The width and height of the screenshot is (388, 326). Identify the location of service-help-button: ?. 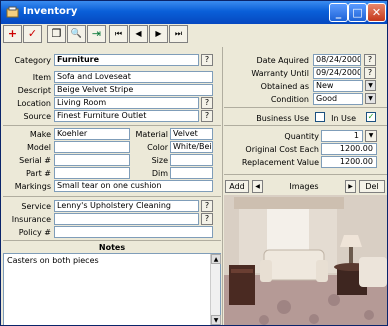
(207, 206).